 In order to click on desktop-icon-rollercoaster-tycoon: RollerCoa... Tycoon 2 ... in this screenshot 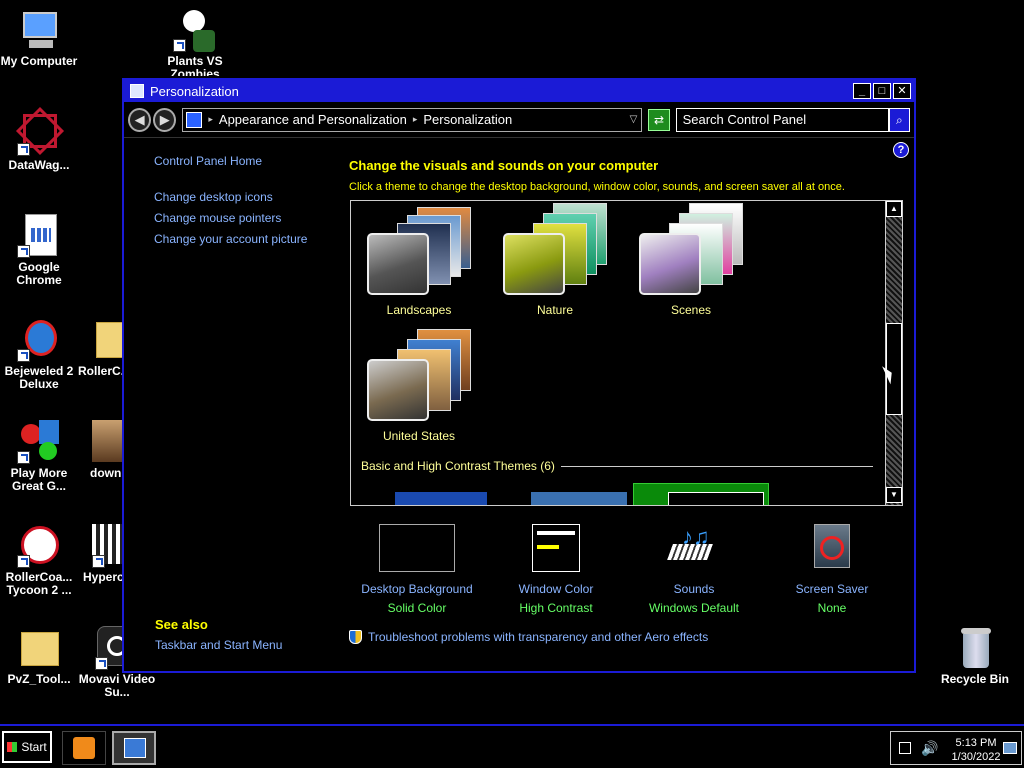, I will do `click(39, 560)`.